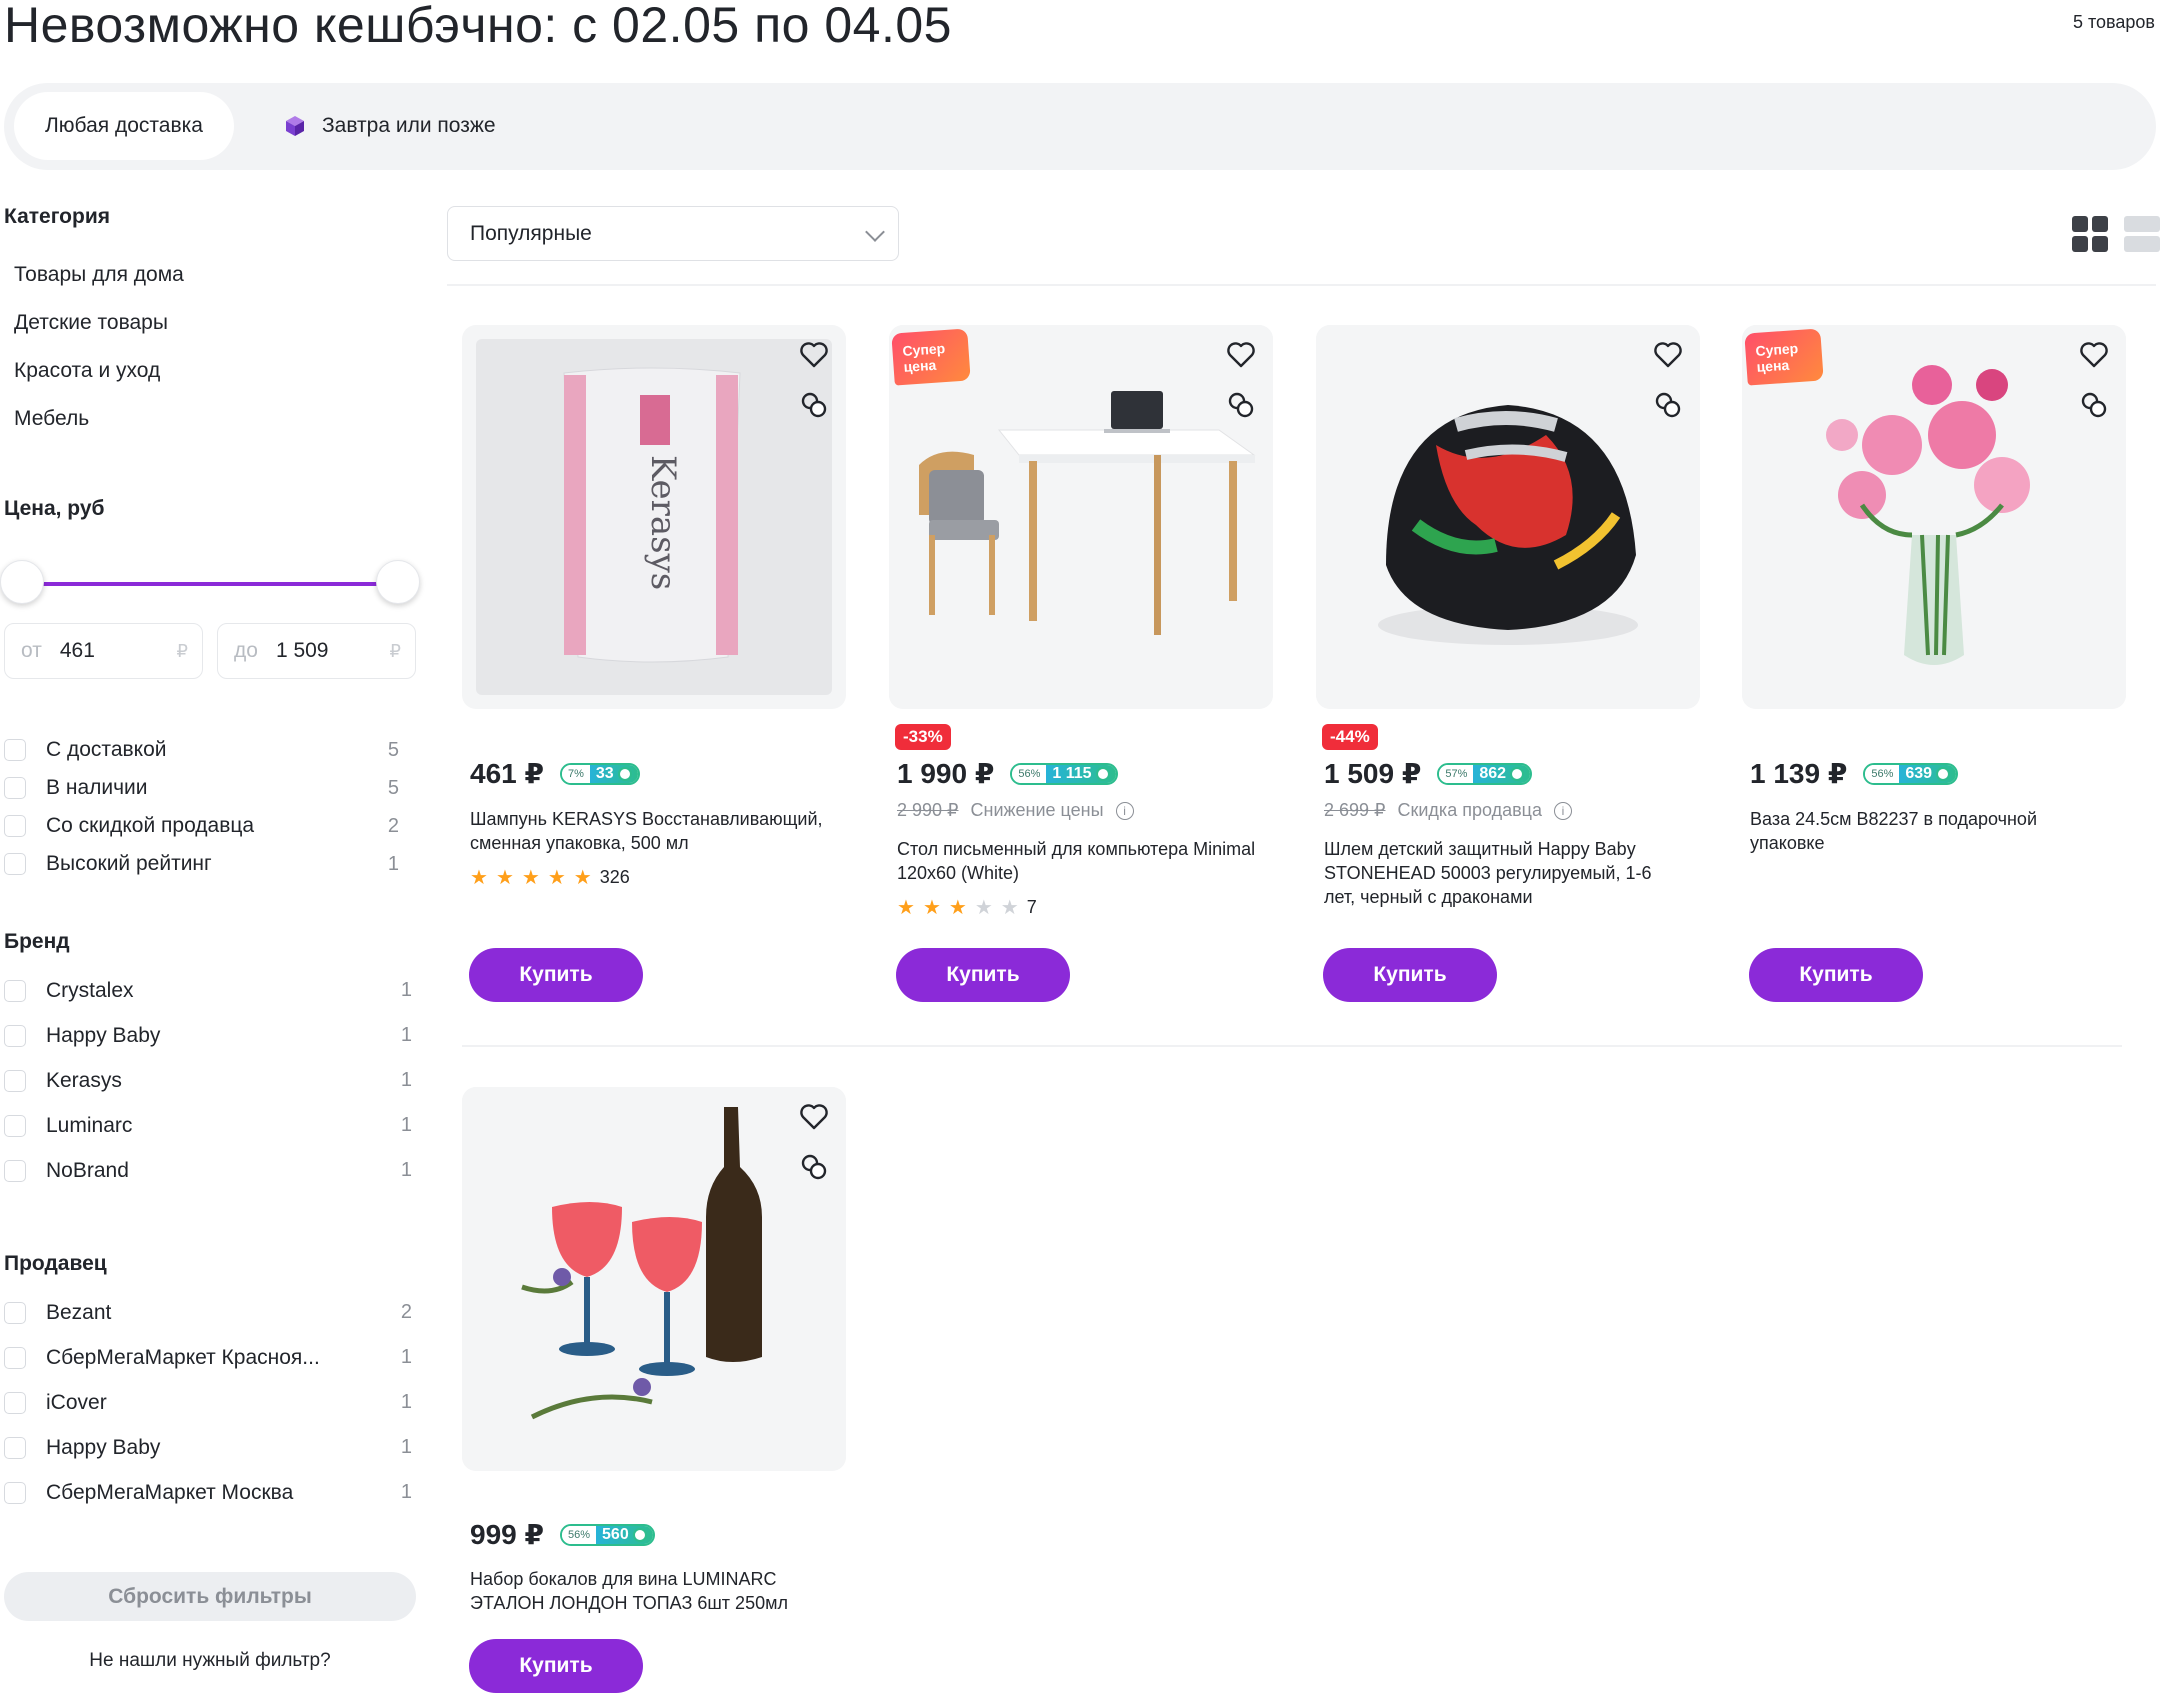 Image resolution: width=2160 pixels, height=1694 pixels. Describe the element at coordinates (97, 787) in the screenshot. I see `filter-label: В наличии` at that location.